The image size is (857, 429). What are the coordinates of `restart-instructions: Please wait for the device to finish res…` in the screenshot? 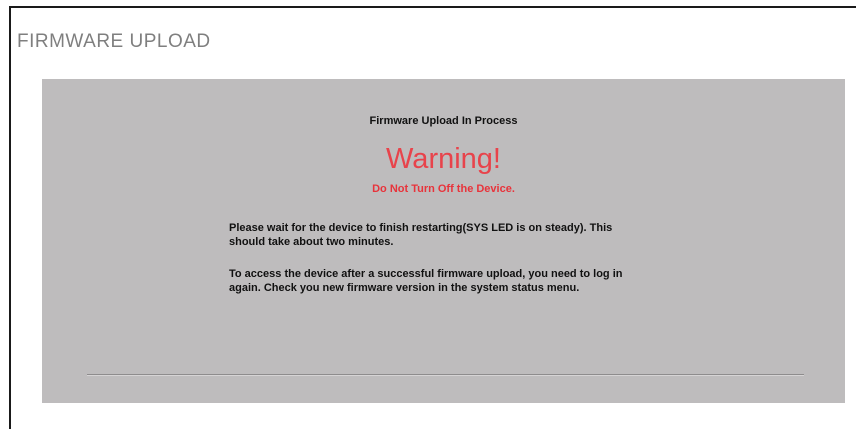 It's located at (421, 235).